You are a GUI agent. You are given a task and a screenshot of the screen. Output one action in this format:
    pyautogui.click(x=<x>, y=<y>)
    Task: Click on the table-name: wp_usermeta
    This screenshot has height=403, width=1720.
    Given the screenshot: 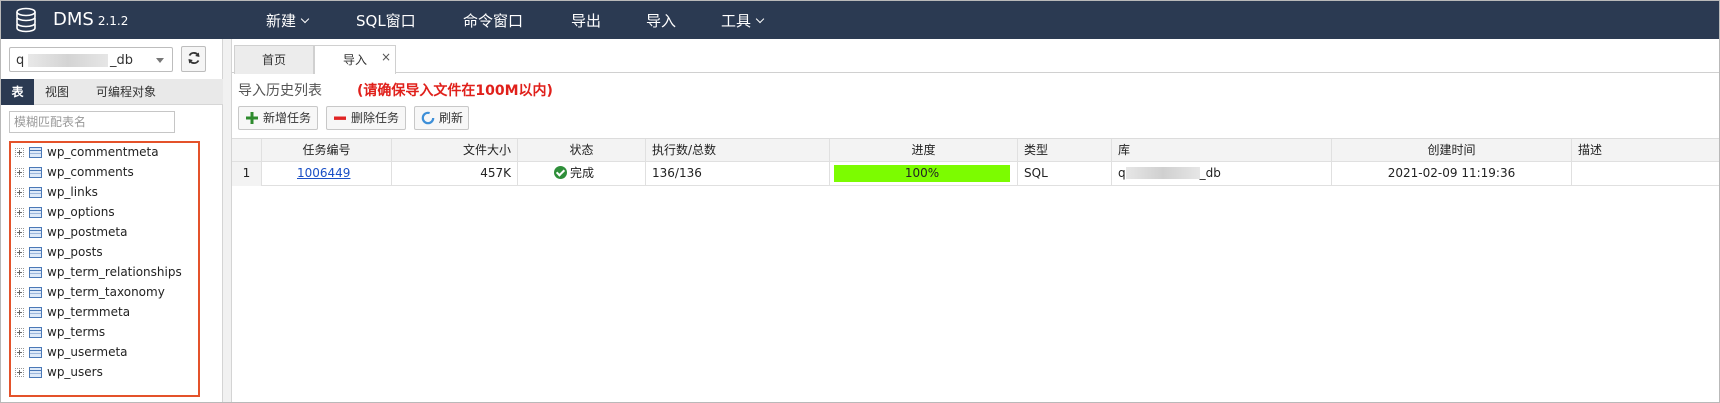 What is the action you would take?
    pyautogui.click(x=87, y=352)
    